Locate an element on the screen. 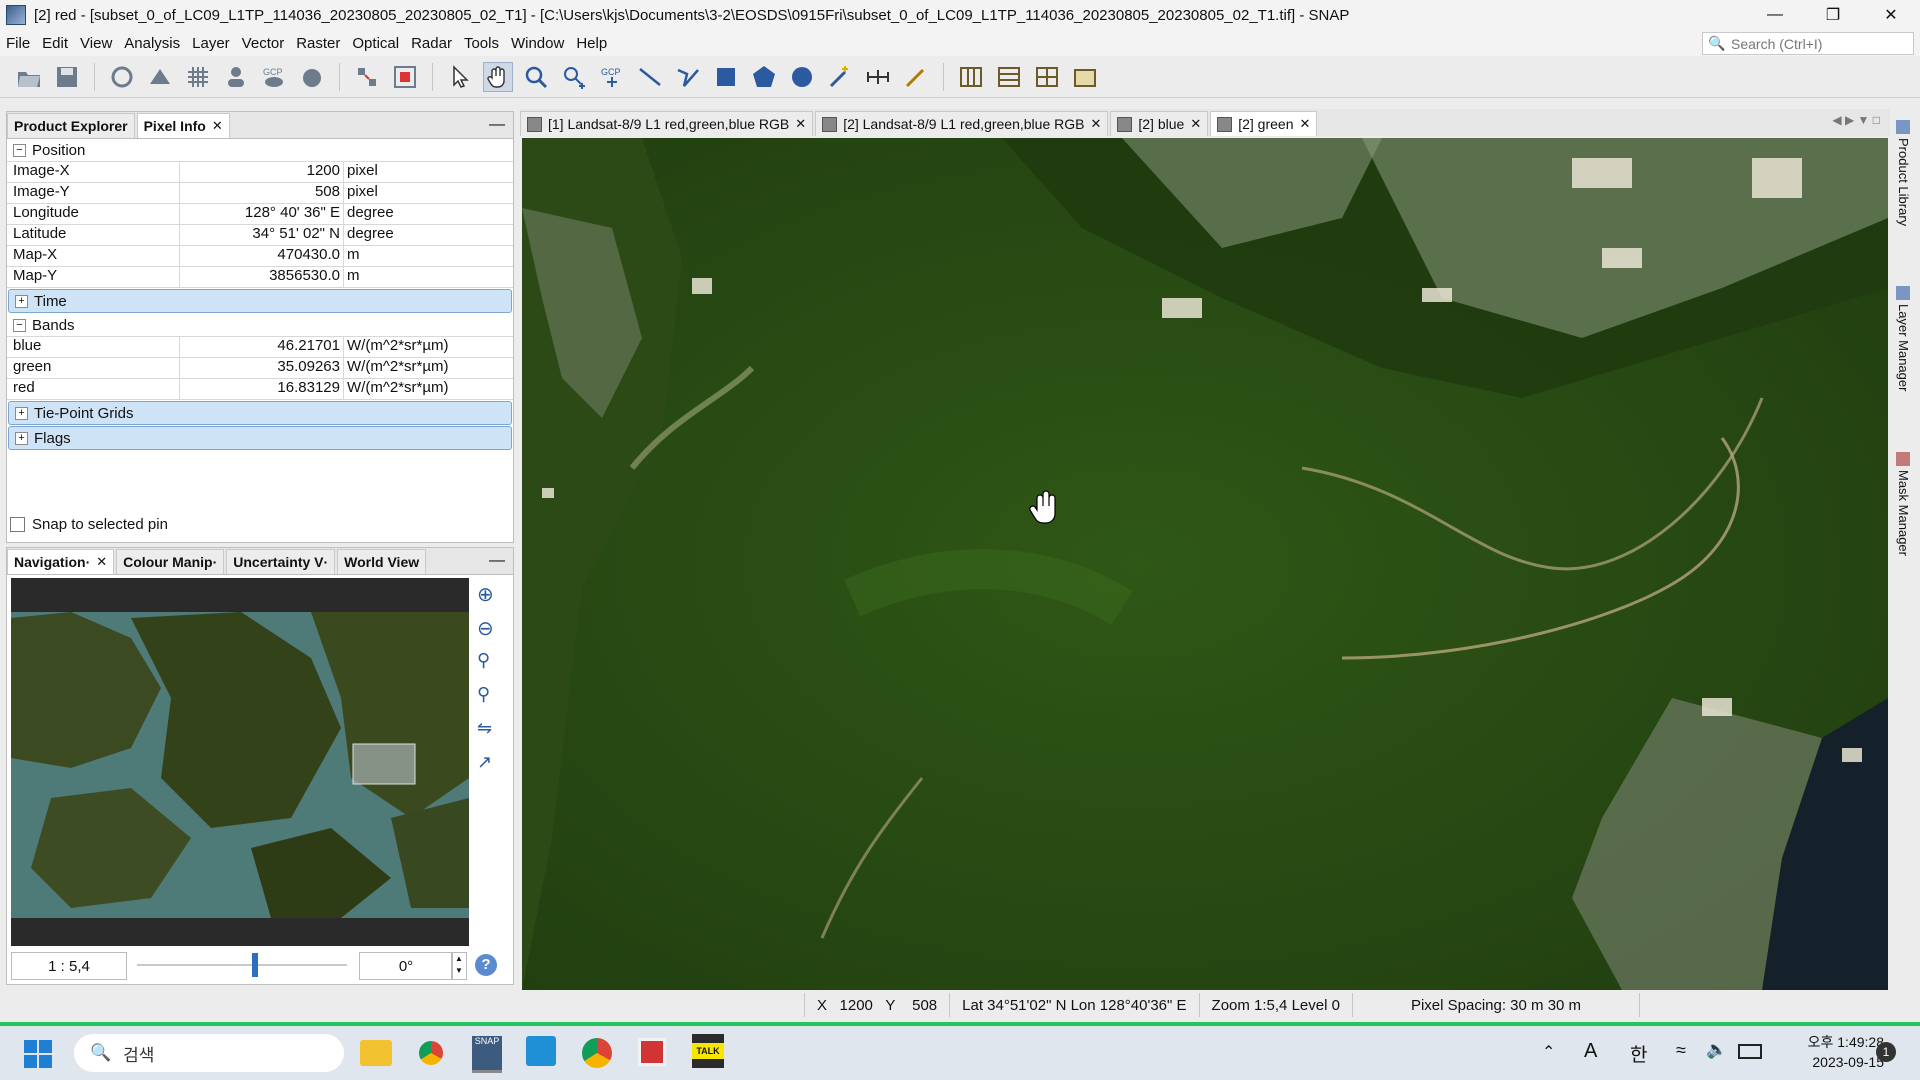 The width and height of the screenshot is (1920, 1080). tab-image-4: [2] green ✕ is located at coordinates (1264, 123).